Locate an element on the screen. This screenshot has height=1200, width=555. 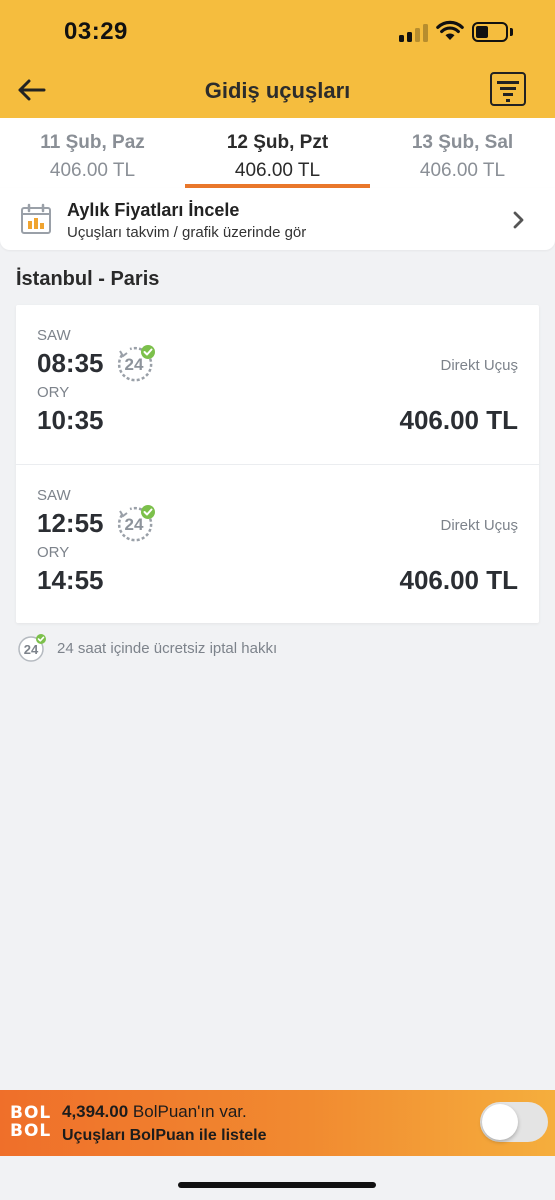
date-tab-date: 12 Şub, Pzt is located at coordinates (277, 142).